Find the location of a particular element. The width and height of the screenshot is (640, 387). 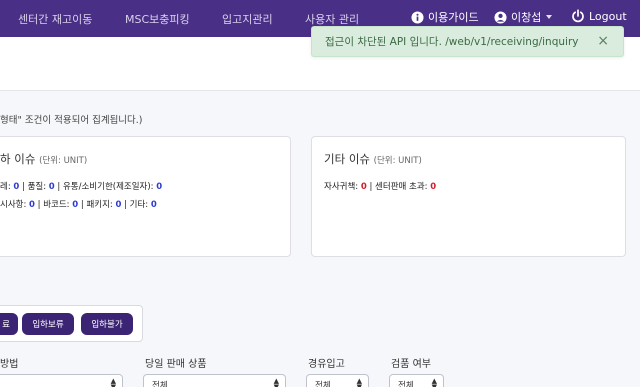

filter-label-same-day: 당일 판매 상품 is located at coordinates (176, 364).